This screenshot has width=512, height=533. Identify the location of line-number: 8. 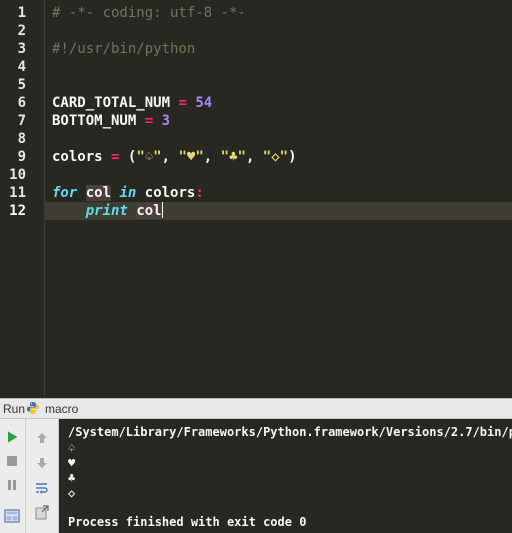
(21, 139).